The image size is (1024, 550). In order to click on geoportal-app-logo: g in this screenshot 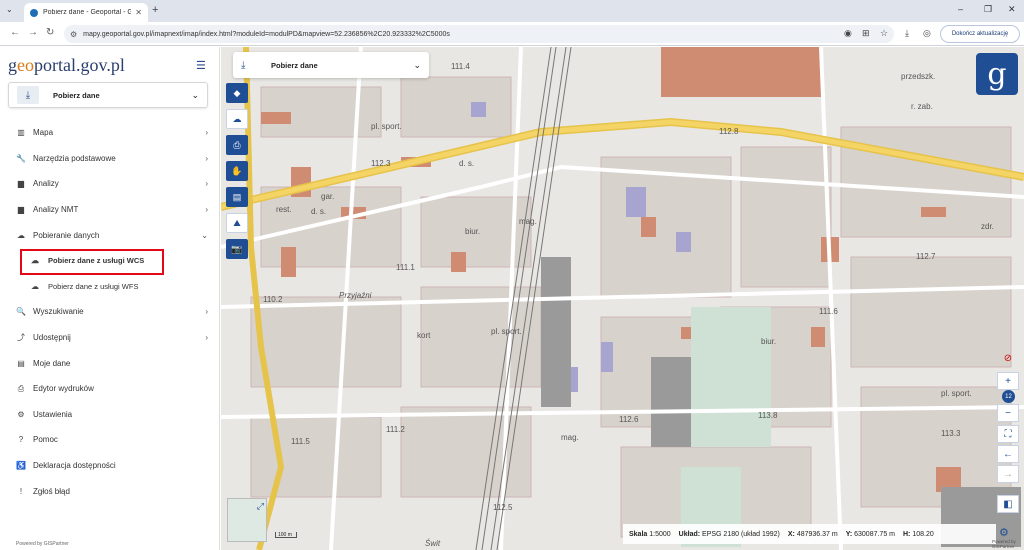, I will do `click(997, 74)`.